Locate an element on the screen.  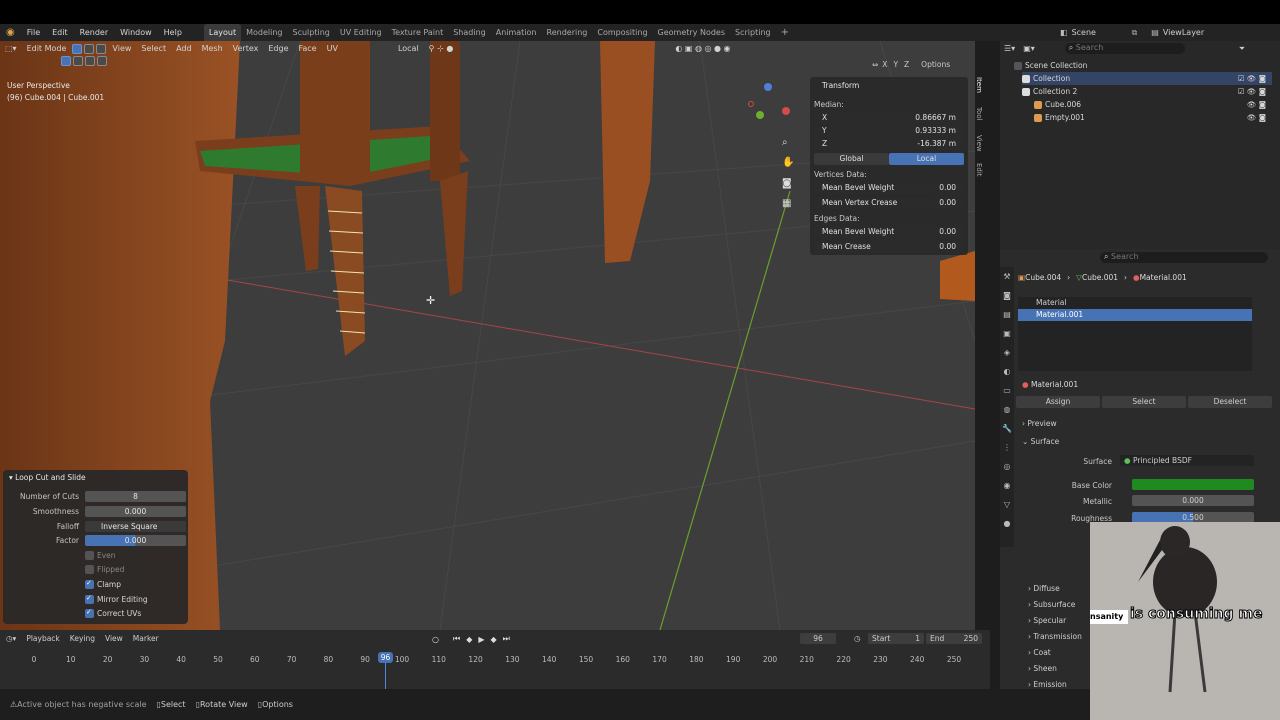
property-tab-icons: ⚒ ◙ ▤ ▣ ◈ ◐ ▭ ◍ 🔧 ⋮ ◎ ◉ ▽ ● is located at coordinates (1007, 400).